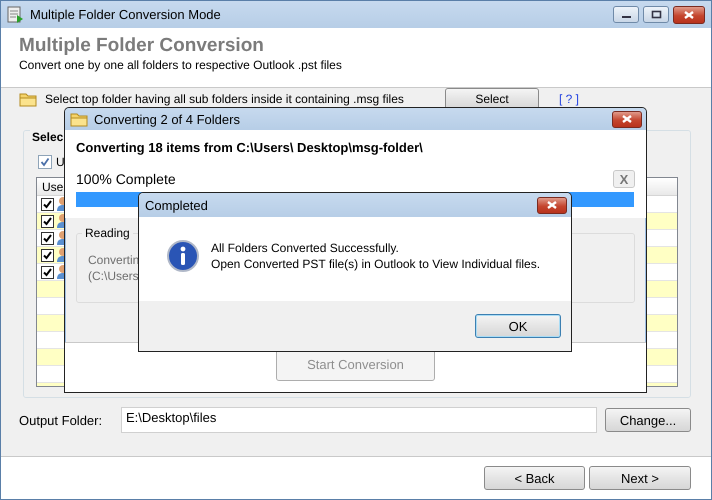 The image size is (712, 500). What do you see at coordinates (640, 478) in the screenshot?
I see `next-button: Next >` at bounding box center [640, 478].